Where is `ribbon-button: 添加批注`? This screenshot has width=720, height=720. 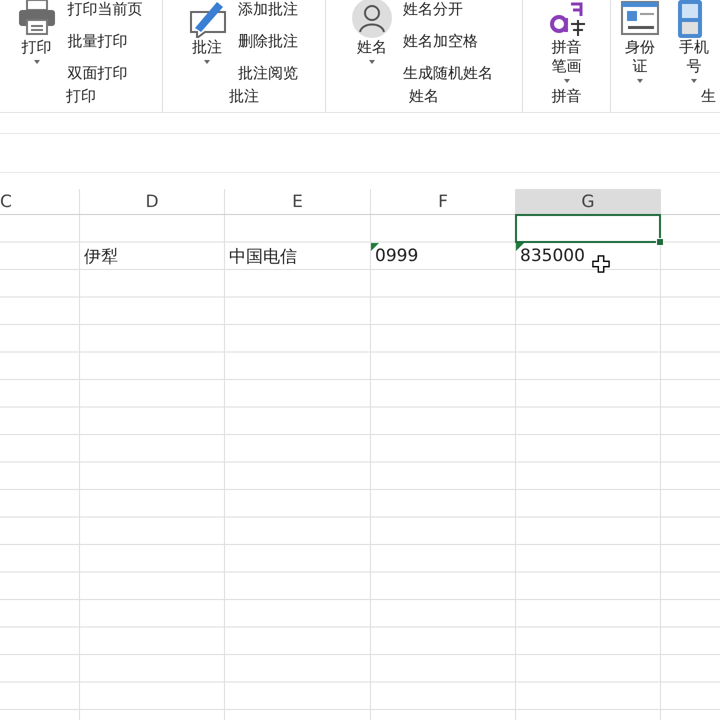 ribbon-button: 添加批注 is located at coordinates (268, 10).